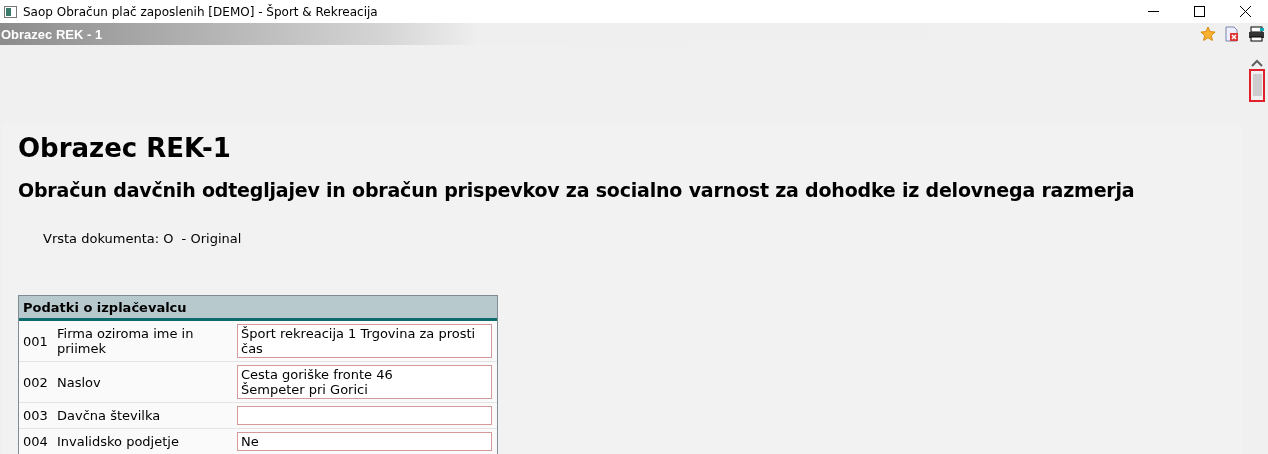 Image resolution: width=1268 pixels, height=454 pixels. I want to click on app-icon, so click(10, 11).